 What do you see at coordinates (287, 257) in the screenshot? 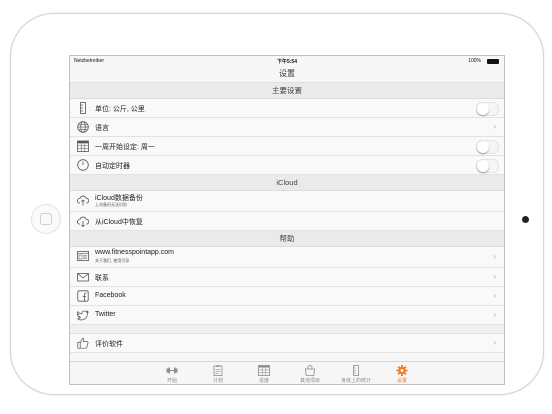
I see `website-row: www.fitnesspointapp.com 关于我们, 使用引导 ›` at bounding box center [287, 257].